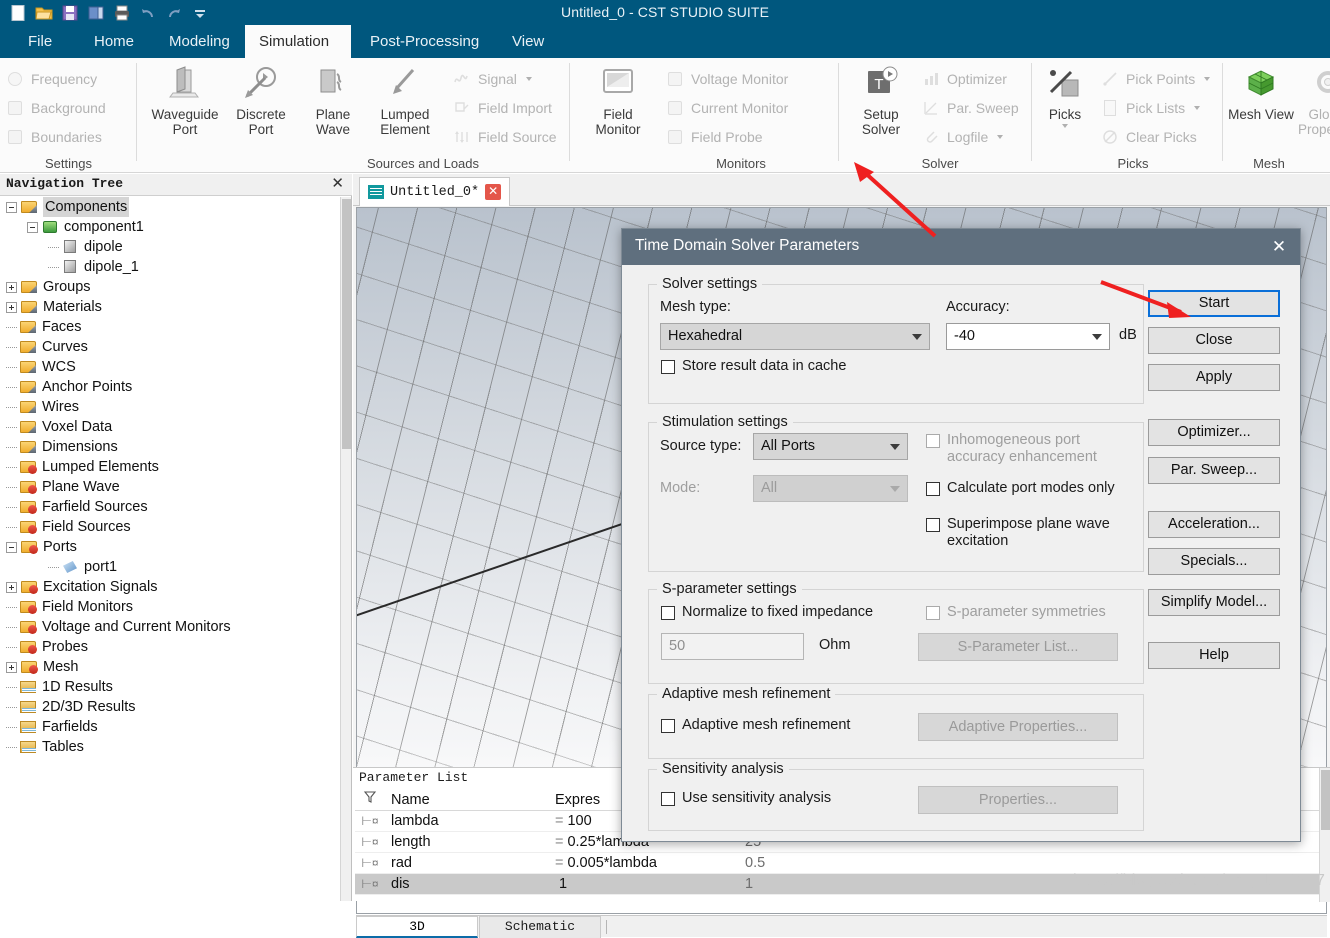  I want to click on ribbon-item-par-sweep: Par. Sweep, so click(970, 108).